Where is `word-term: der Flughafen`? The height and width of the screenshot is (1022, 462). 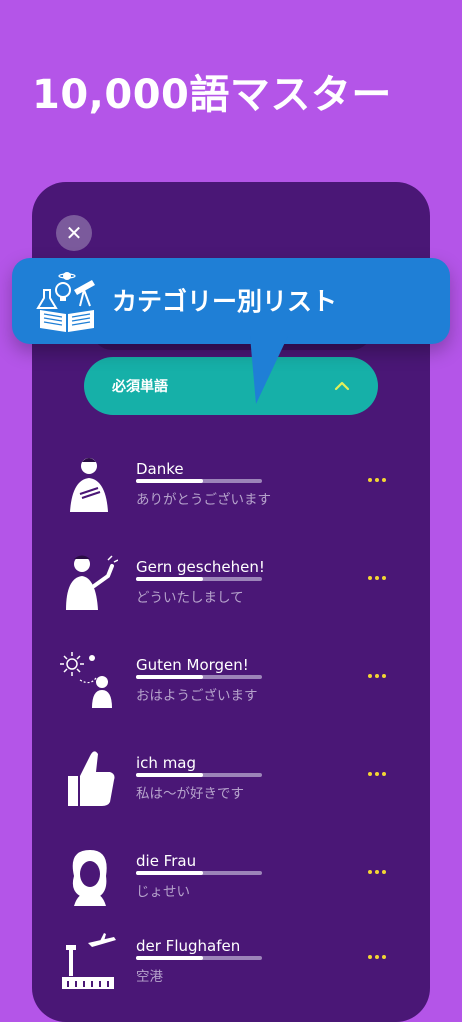 word-term: der Flughafen is located at coordinates (188, 946).